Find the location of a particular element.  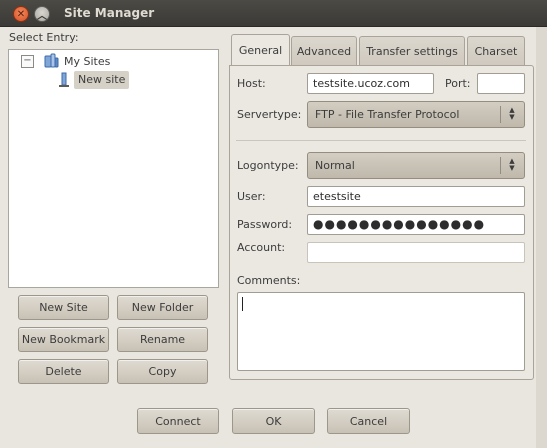

copy-button: Copy is located at coordinates (162, 371).